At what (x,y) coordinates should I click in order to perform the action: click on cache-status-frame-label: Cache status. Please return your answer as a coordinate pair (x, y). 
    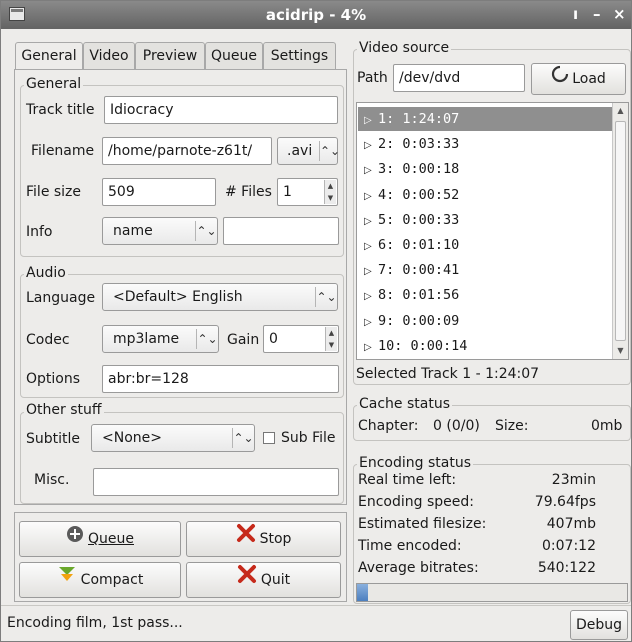
    Looking at the image, I should click on (405, 404).